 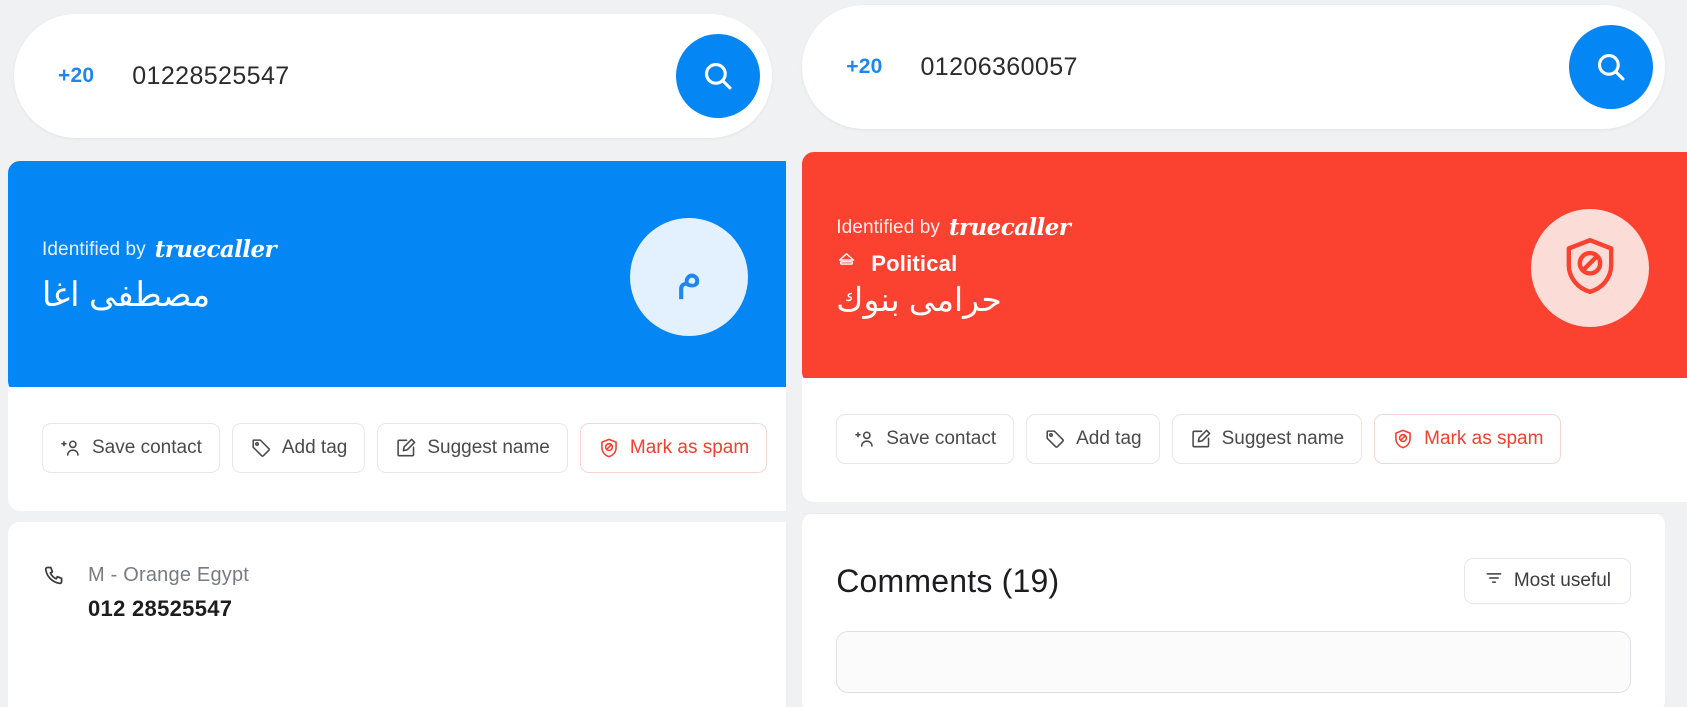 I want to click on avatar-initial-letter: م, so click(x=689, y=274).